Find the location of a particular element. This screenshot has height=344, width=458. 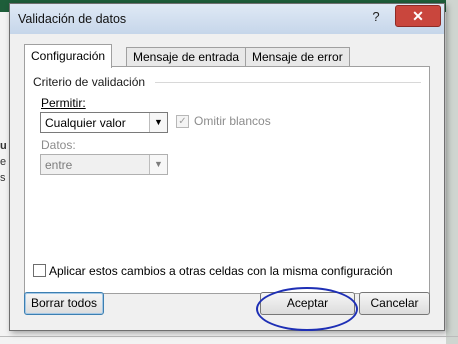

allow-select-value: Cualquier valor is located at coordinates (85, 123).